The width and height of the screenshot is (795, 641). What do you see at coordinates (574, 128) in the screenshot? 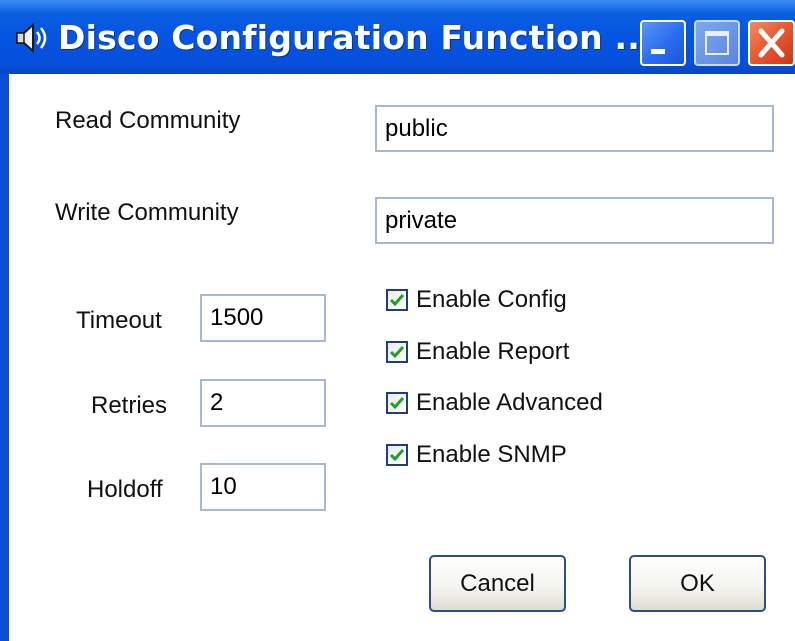
I see `read-community-input` at bounding box center [574, 128].